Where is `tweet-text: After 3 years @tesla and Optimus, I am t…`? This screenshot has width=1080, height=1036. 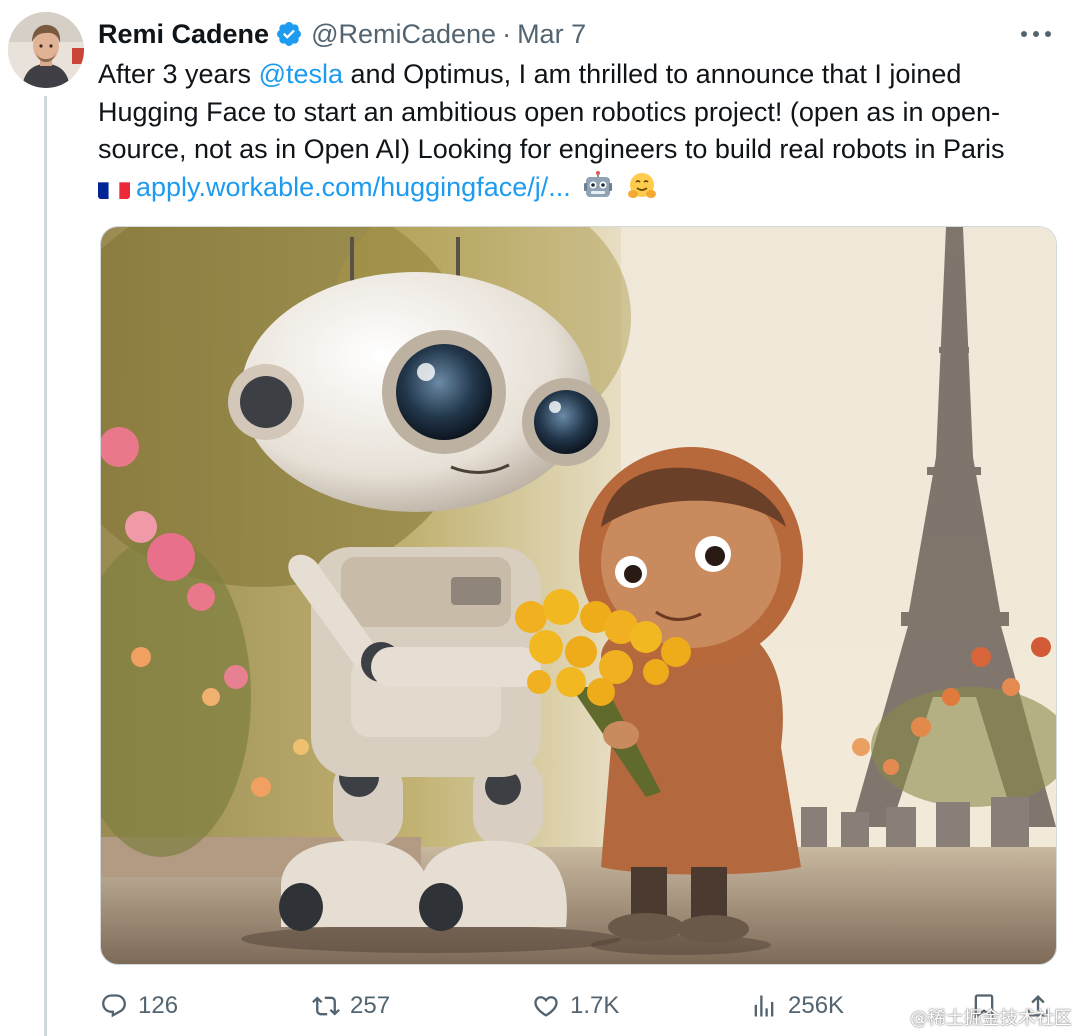
tweet-text: After 3 years @tesla and Optimus, I am t… is located at coordinates (578, 131).